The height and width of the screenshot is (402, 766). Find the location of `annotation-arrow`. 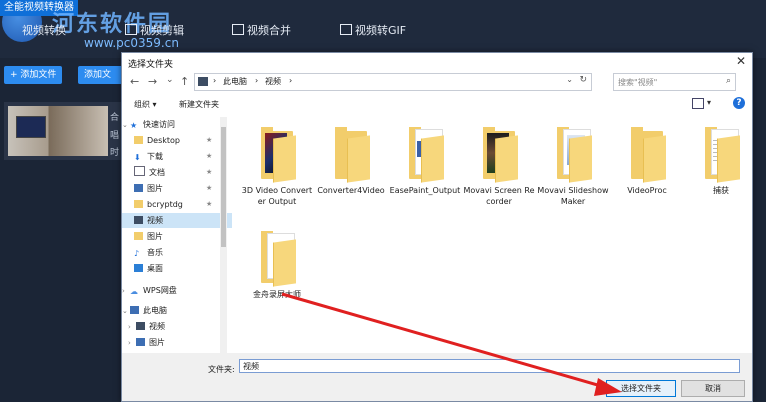

annotation-arrow is located at coordinates (451, 344).